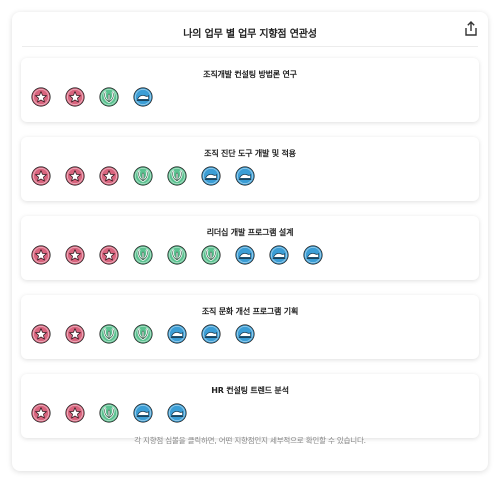 This screenshot has width=500, height=486. I want to click on share-icon, so click(471, 29).